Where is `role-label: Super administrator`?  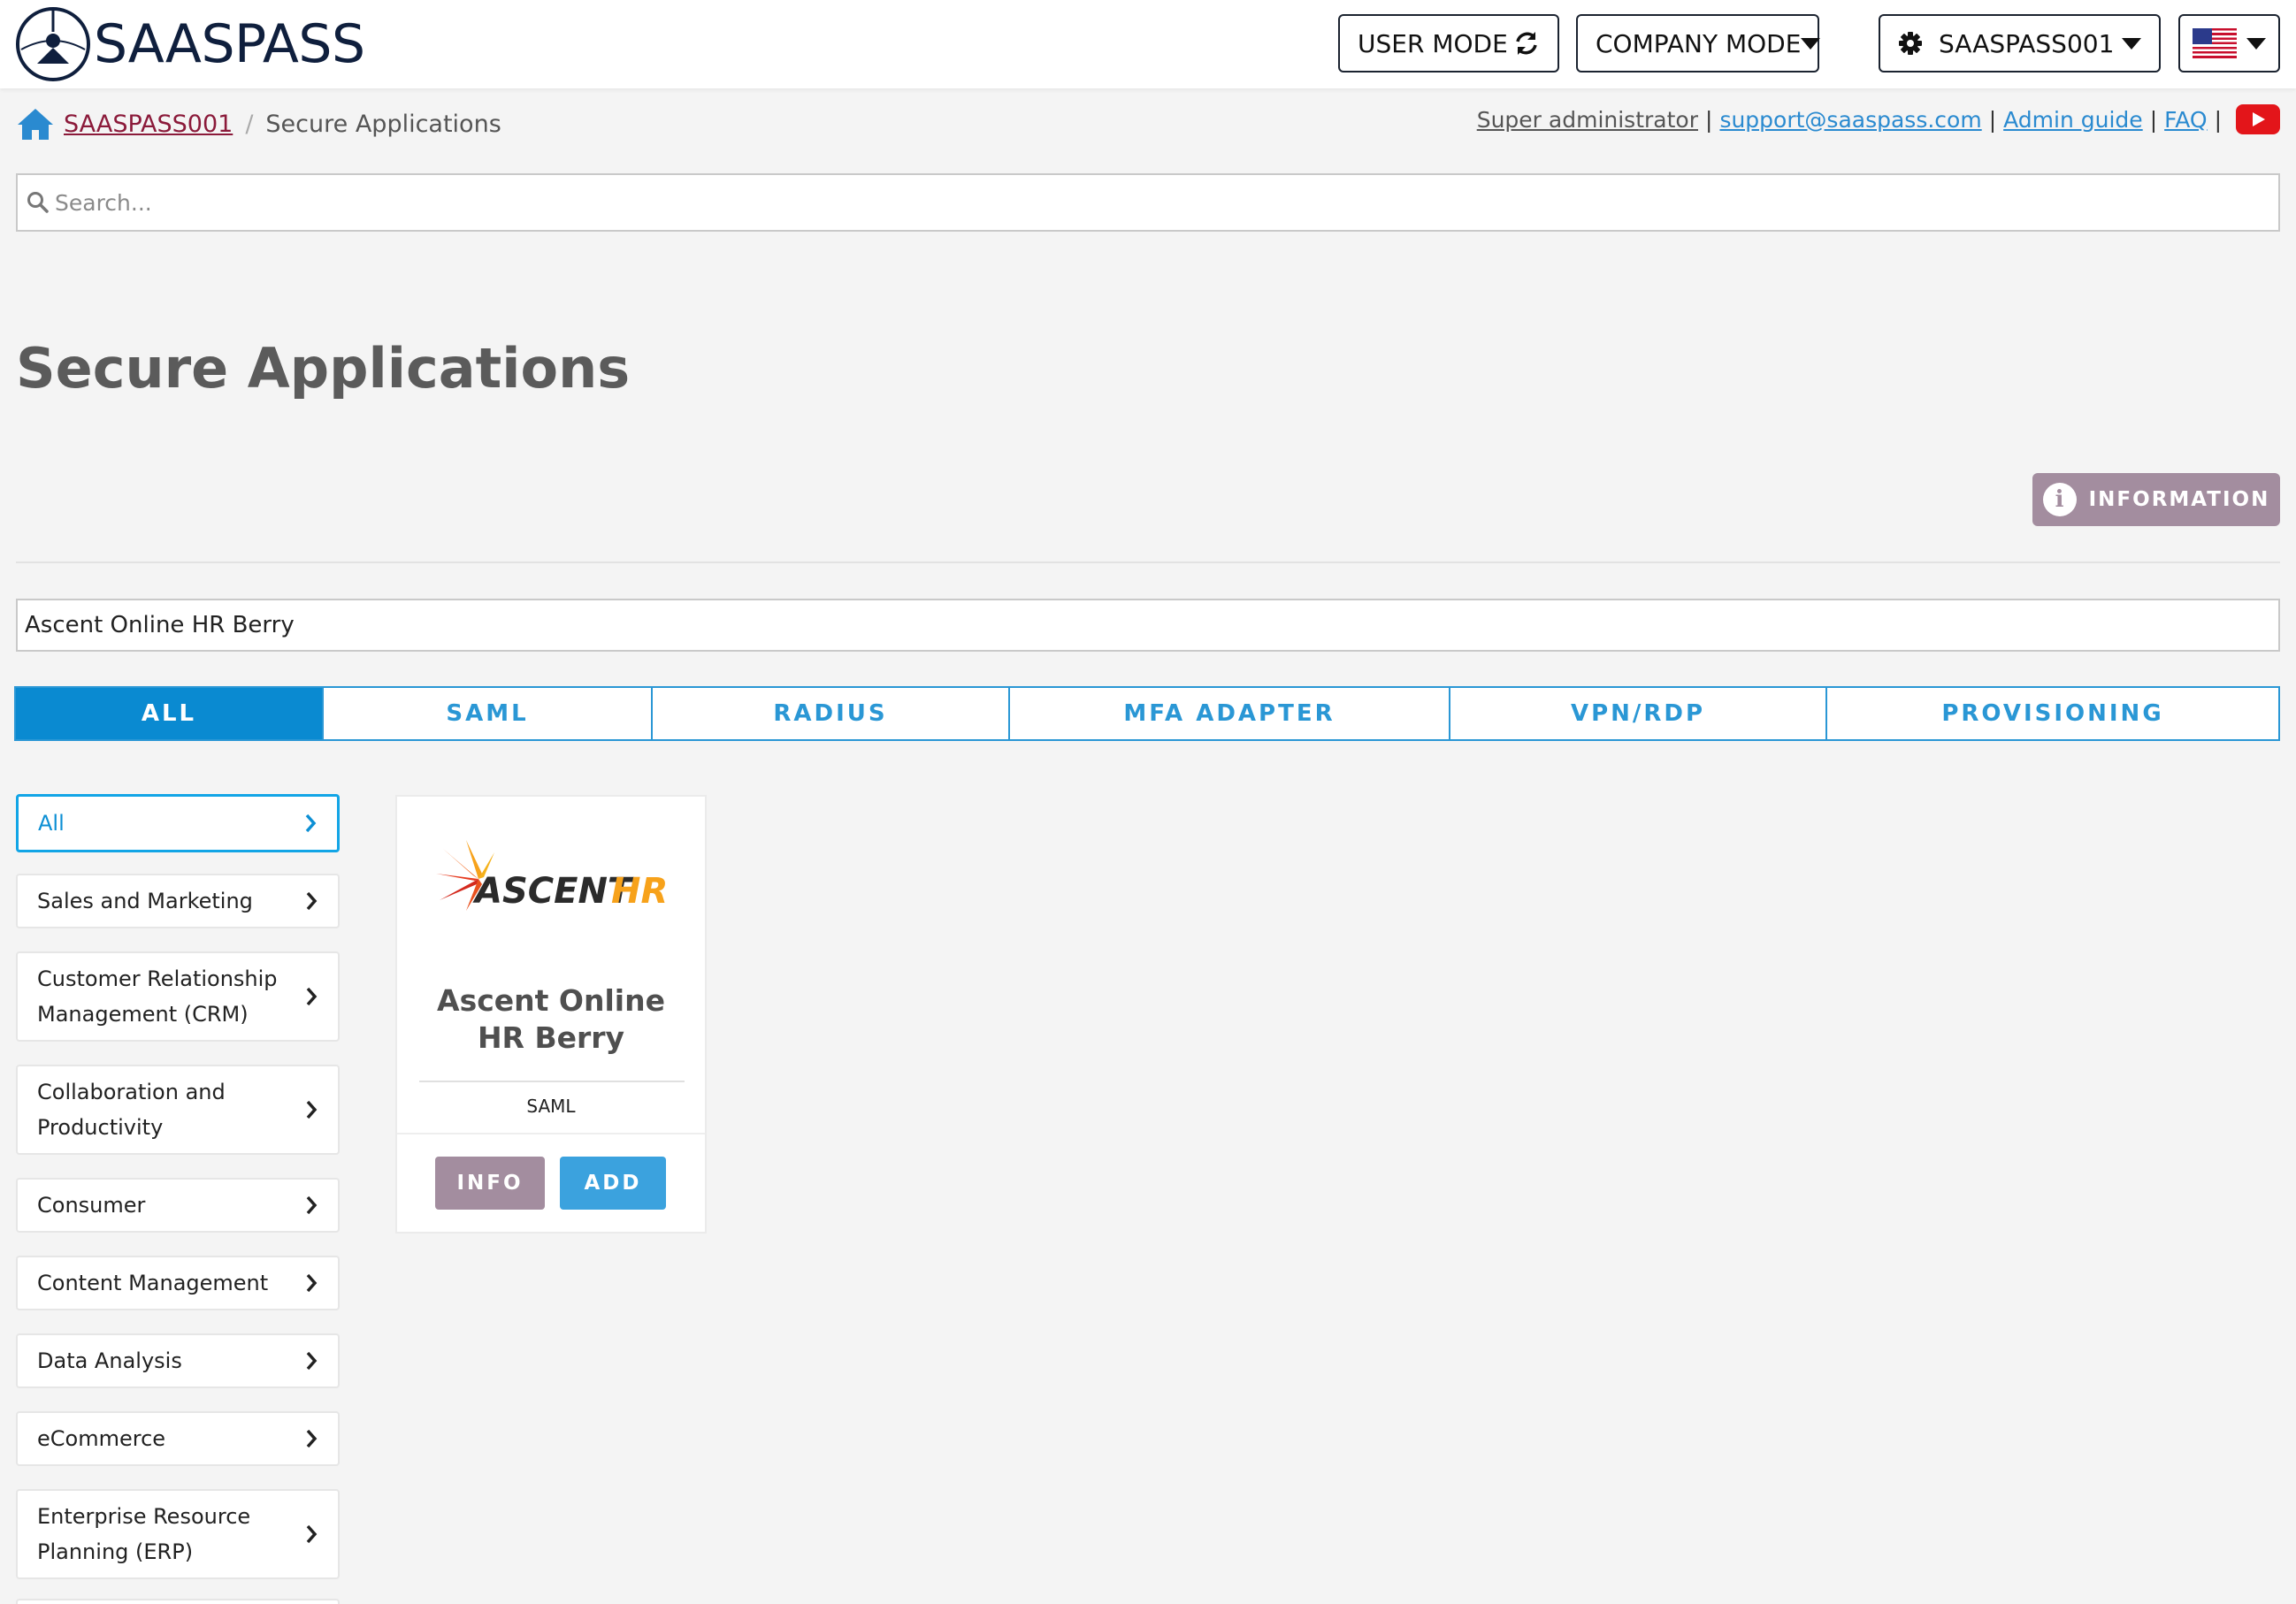 role-label: Super administrator is located at coordinates (1587, 119).